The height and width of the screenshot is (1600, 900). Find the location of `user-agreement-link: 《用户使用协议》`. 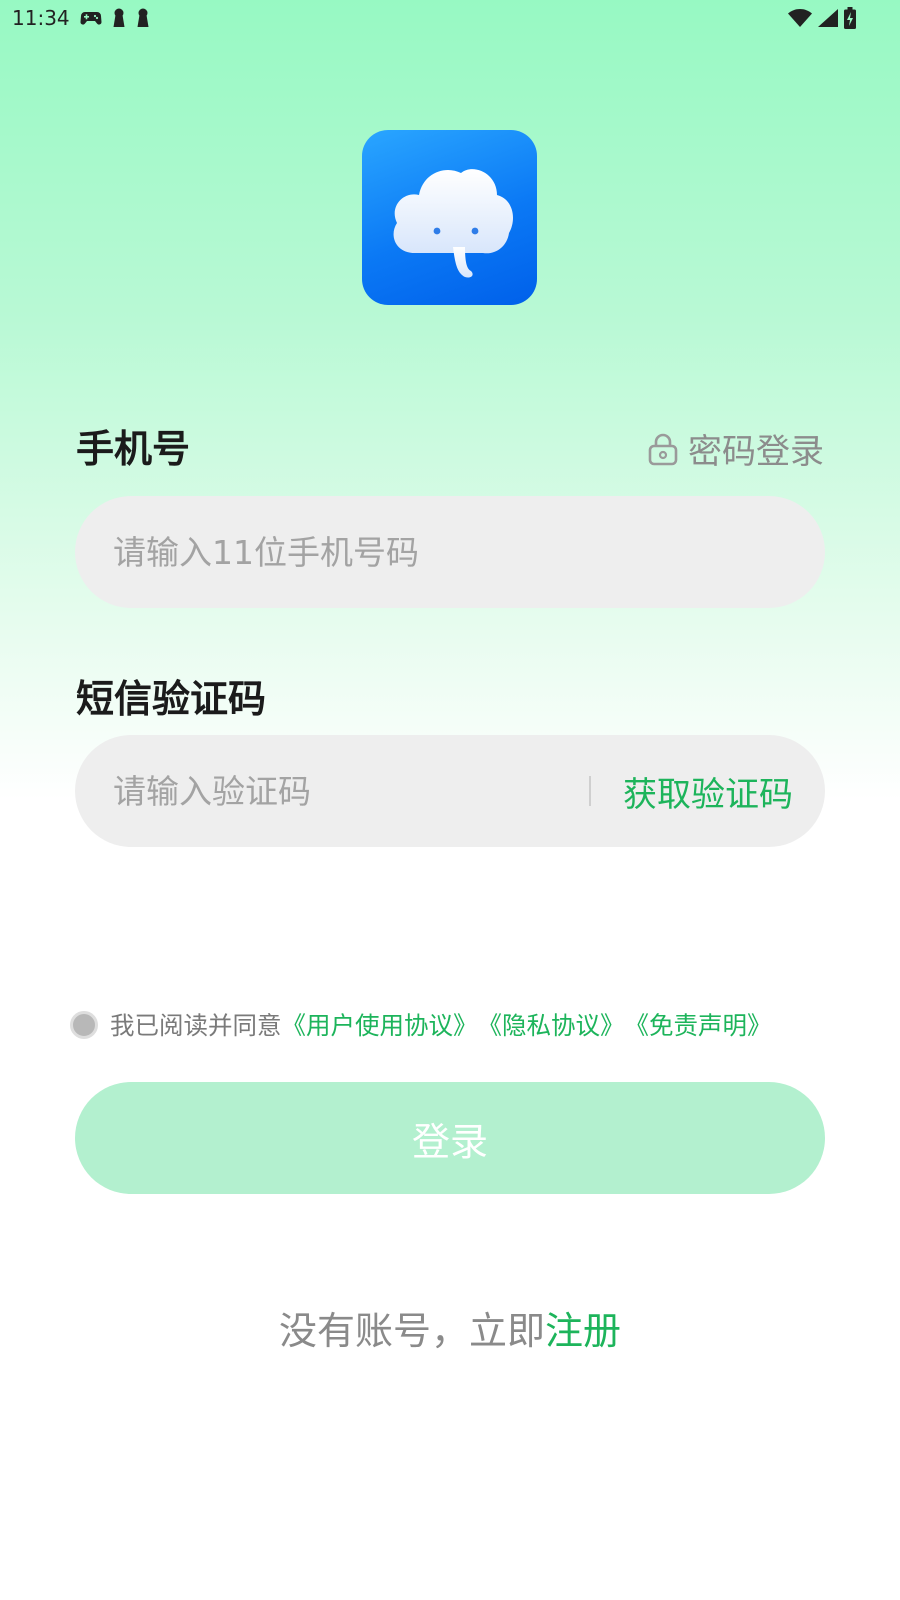

user-agreement-link: 《用户使用协议》 is located at coordinates (380, 1024).